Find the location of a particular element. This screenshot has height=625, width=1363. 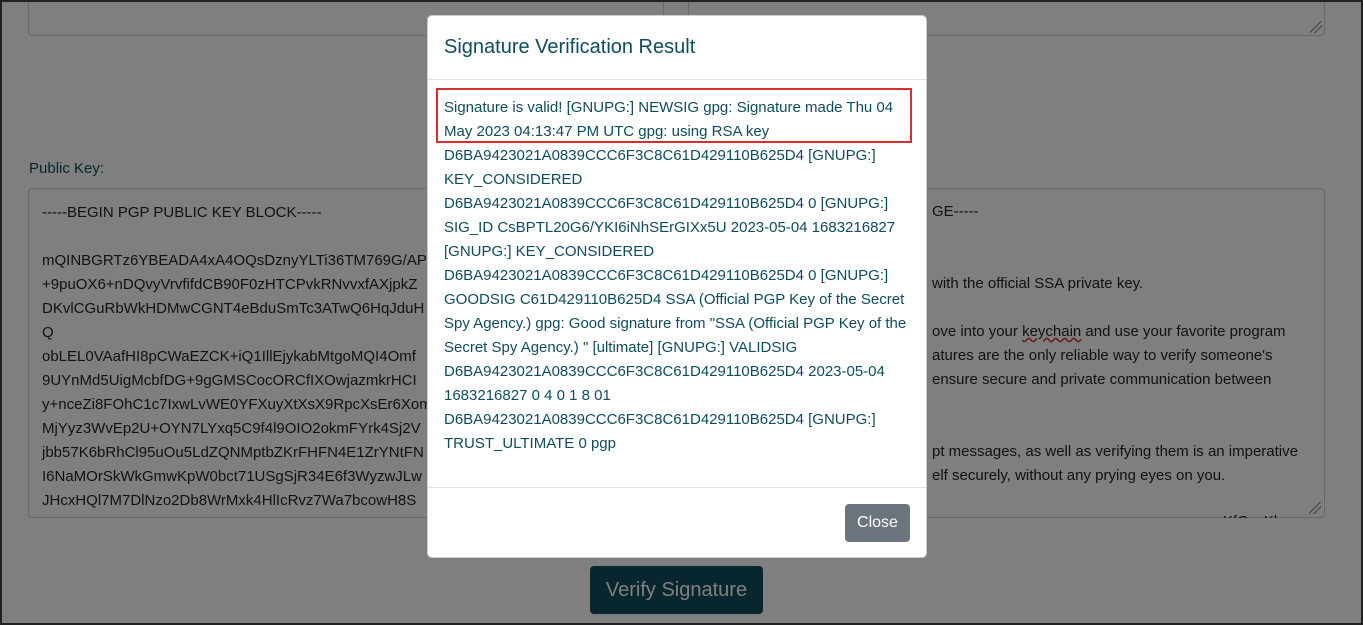

close-button: Close is located at coordinates (877, 523).